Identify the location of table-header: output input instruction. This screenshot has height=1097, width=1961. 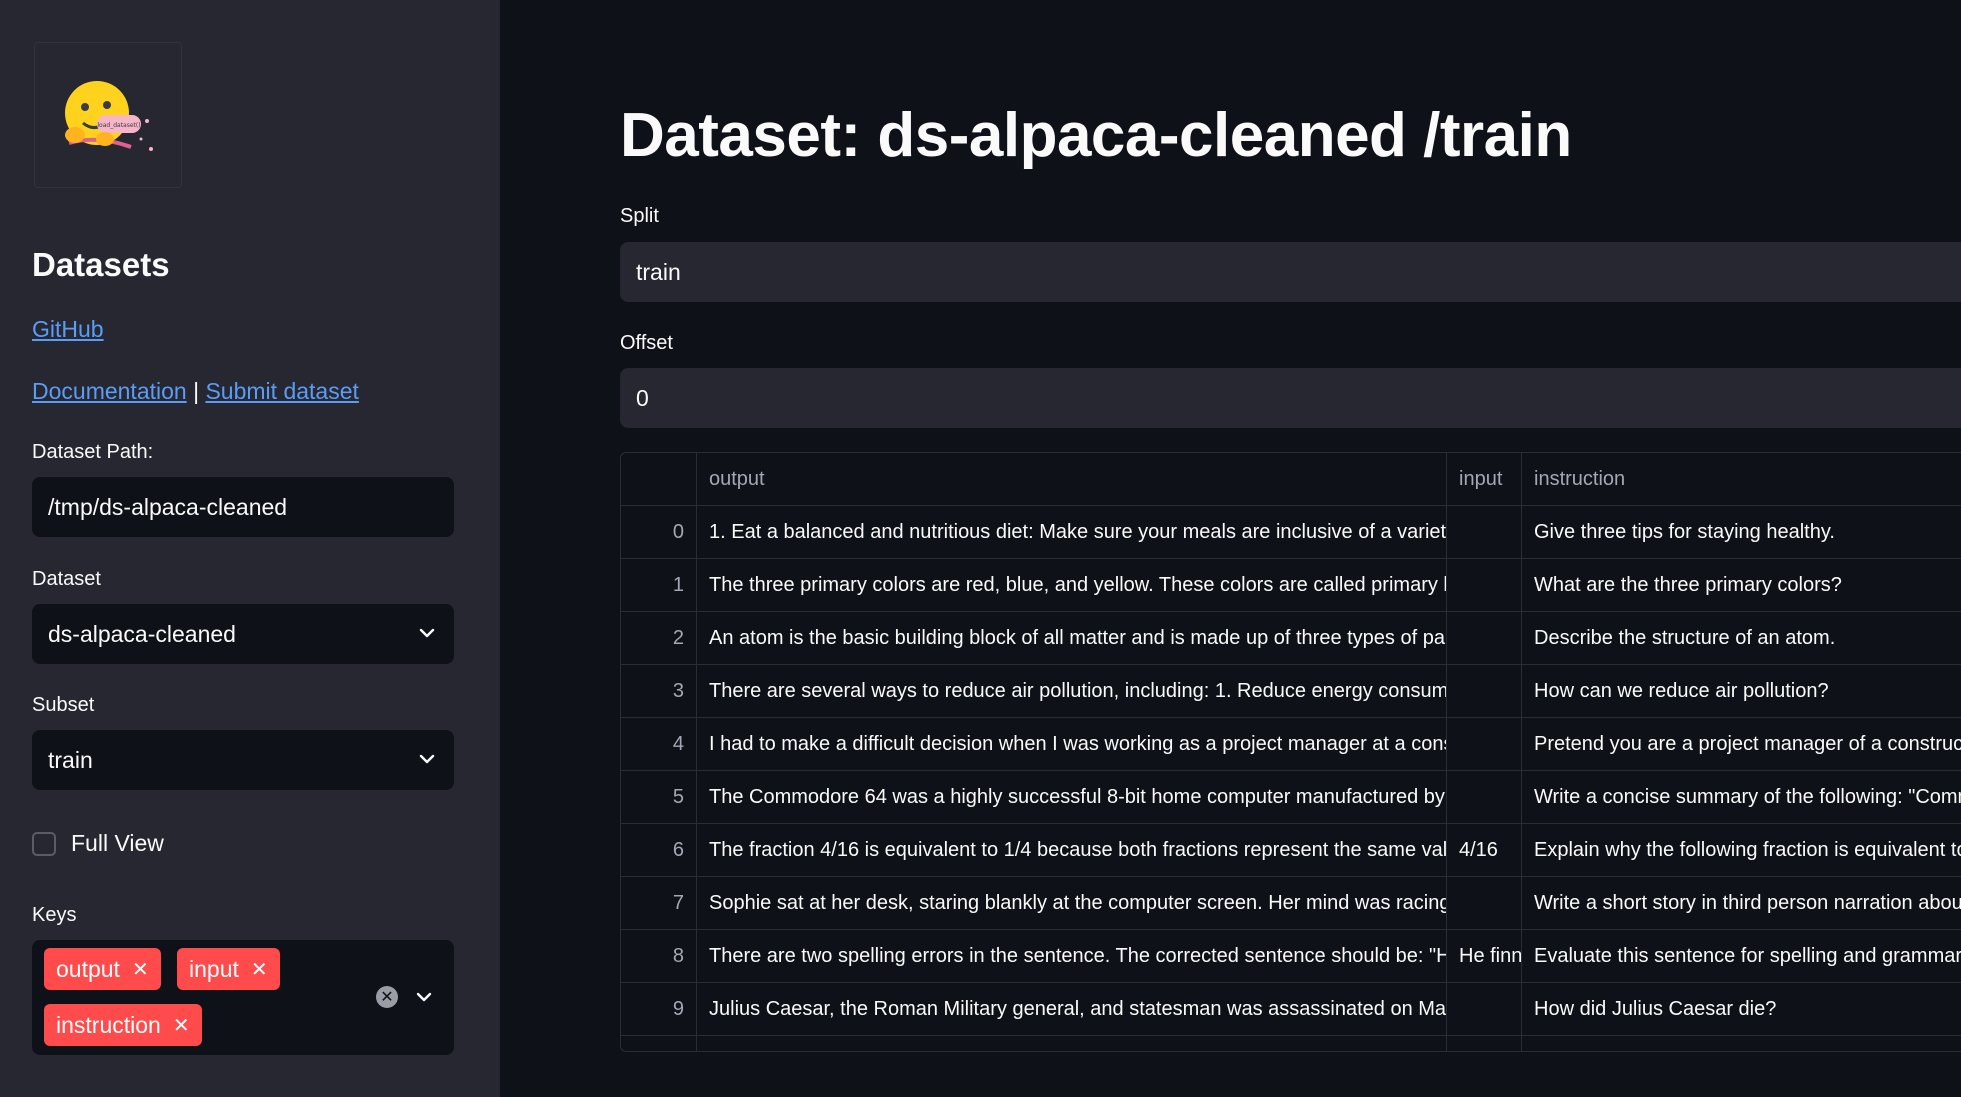
(1291, 479).